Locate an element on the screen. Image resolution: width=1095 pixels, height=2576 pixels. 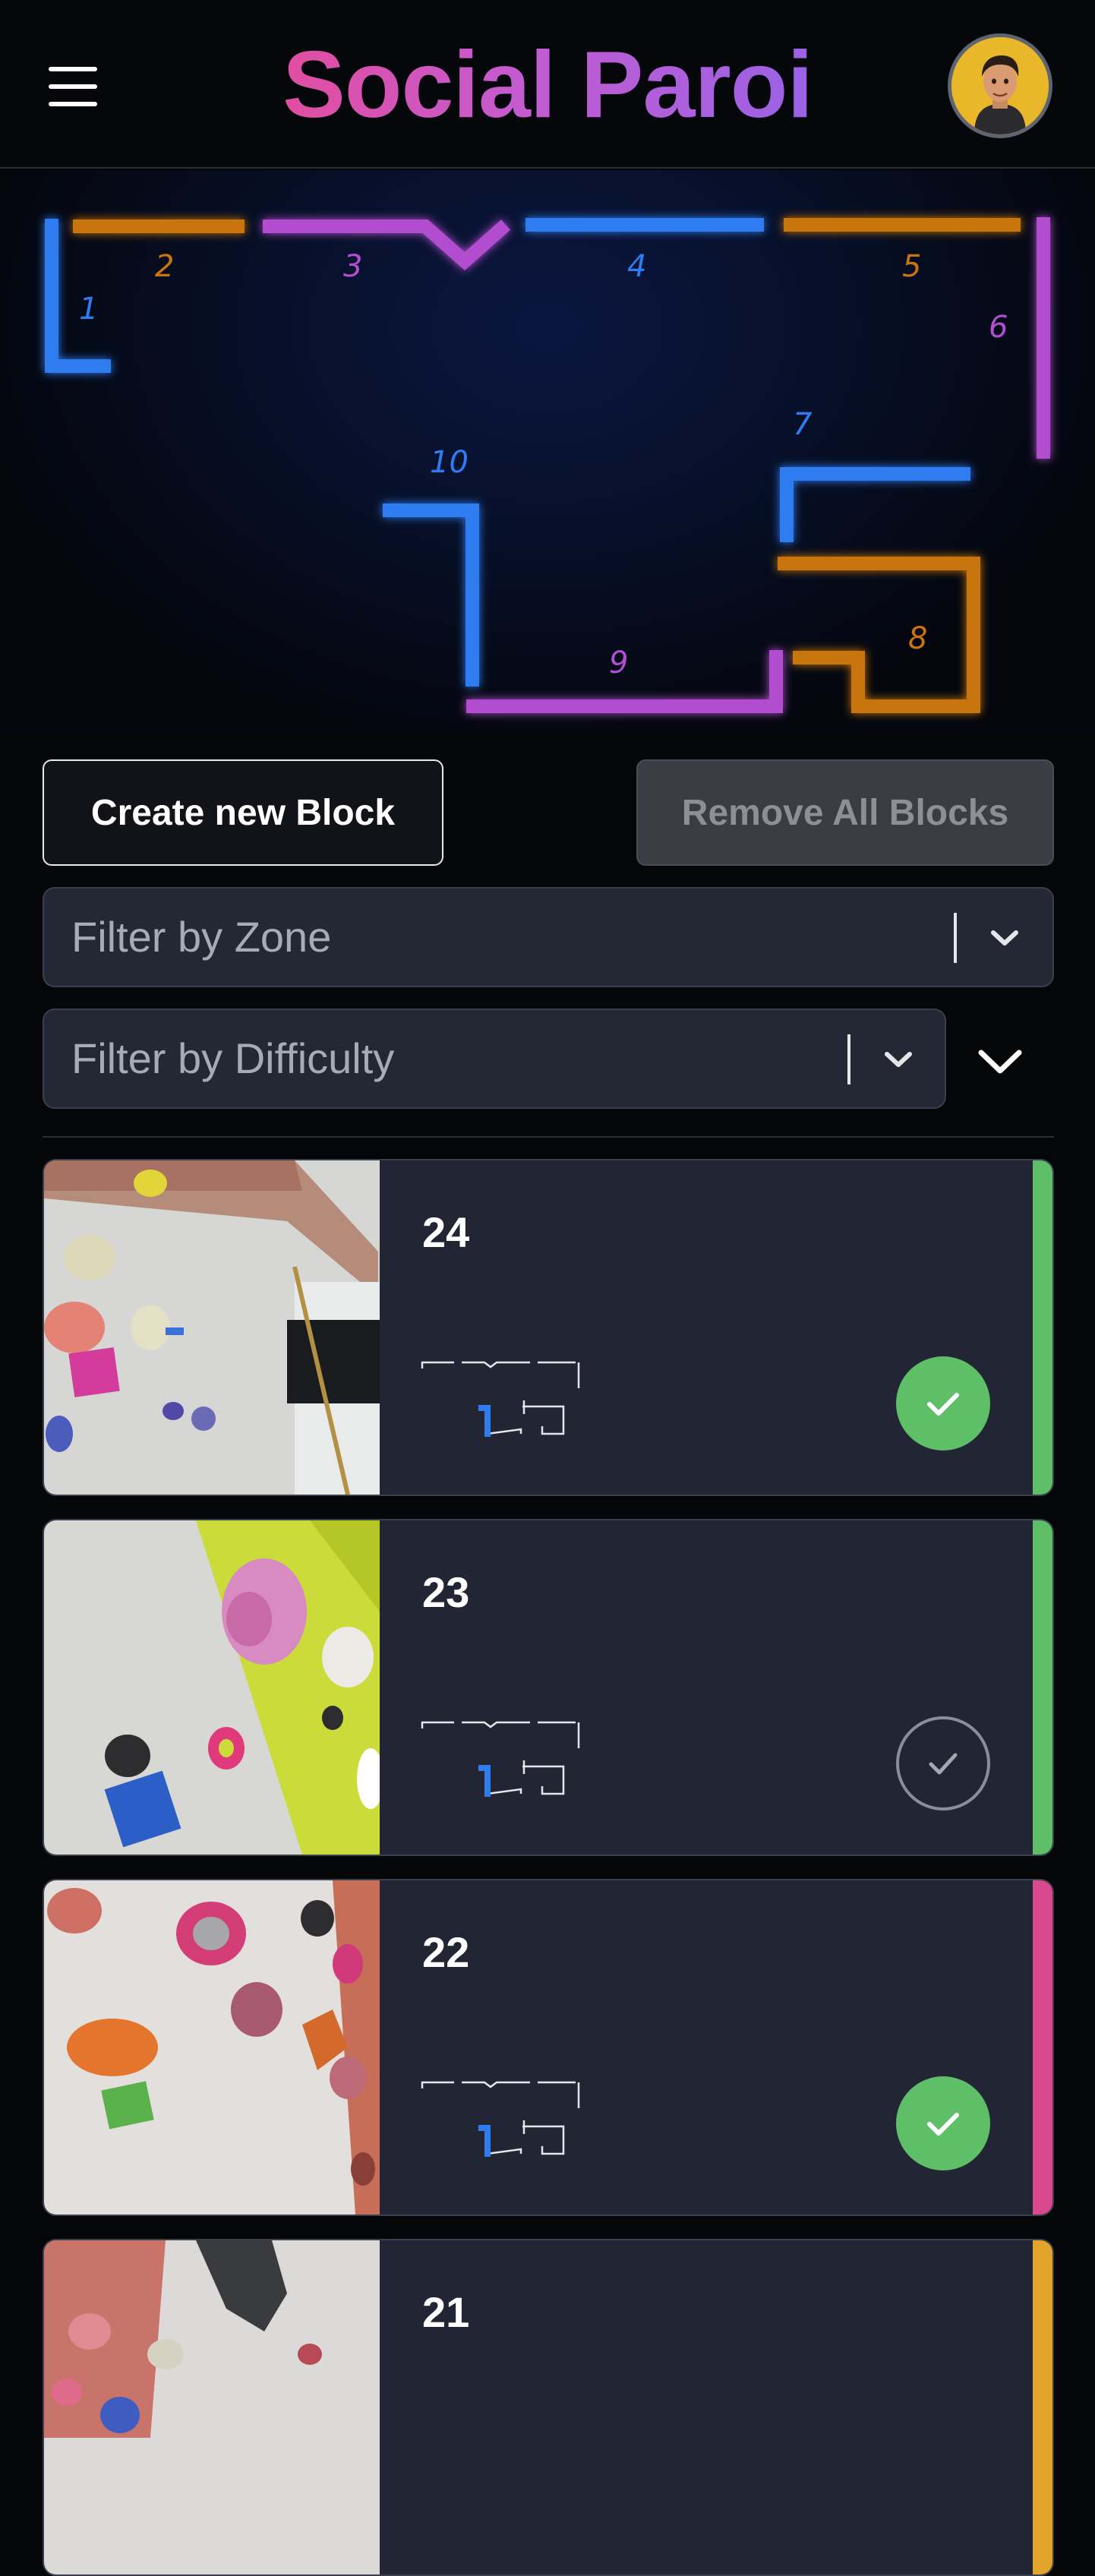
app-title: Social Paroi is located at coordinates (547, 85).